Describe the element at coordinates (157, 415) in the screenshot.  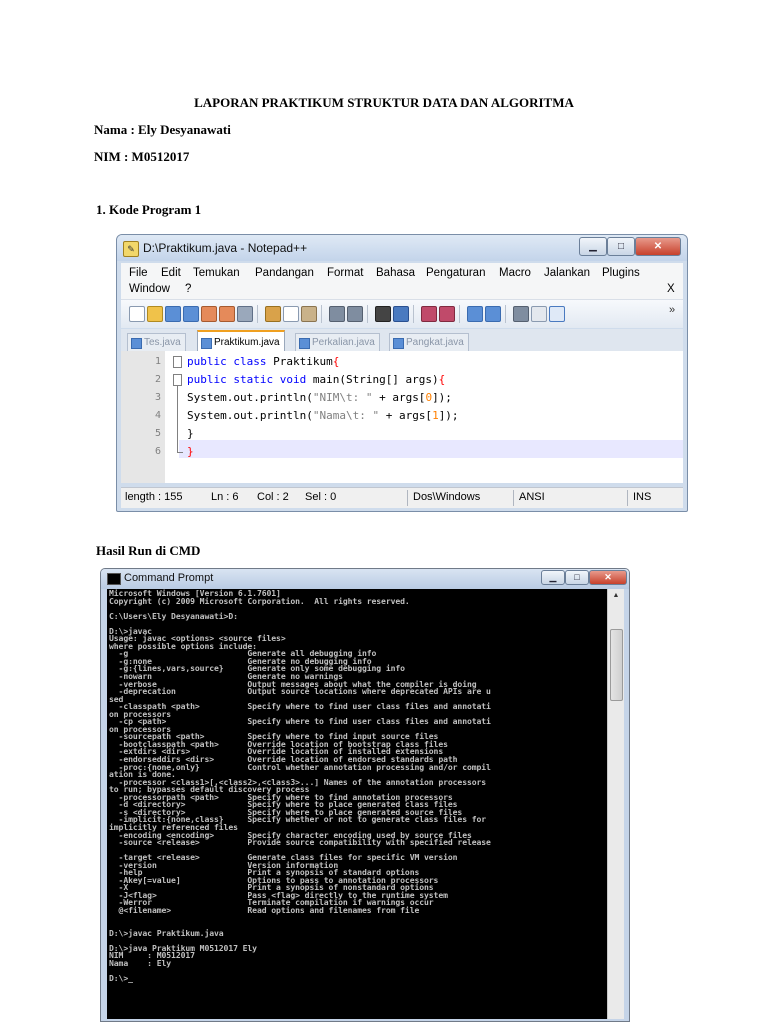
I see `line-number: 4` at that location.